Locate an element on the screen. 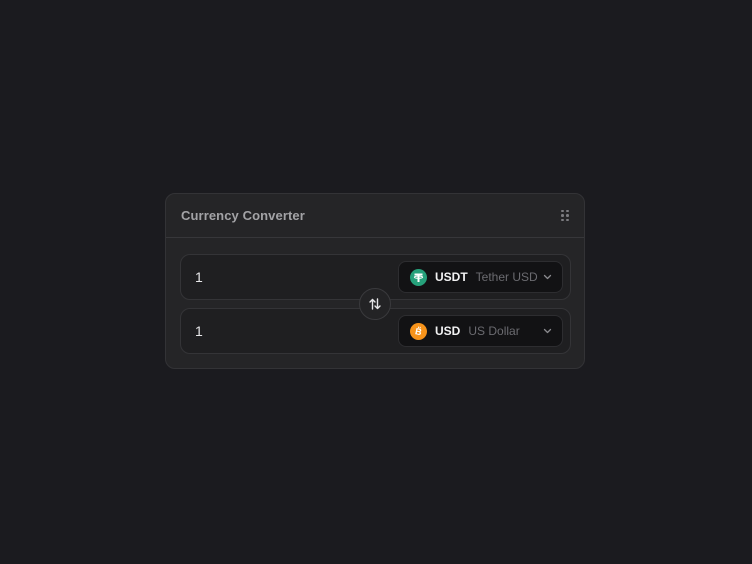 The image size is (752, 564). card-title: Currency Converter is located at coordinates (243, 215).